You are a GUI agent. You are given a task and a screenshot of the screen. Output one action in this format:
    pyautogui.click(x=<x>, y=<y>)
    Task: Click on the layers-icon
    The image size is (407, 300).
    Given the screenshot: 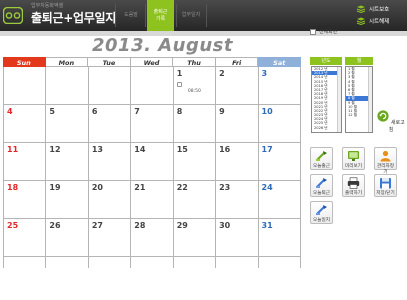 What is the action you would take?
    pyautogui.click(x=361, y=9)
    